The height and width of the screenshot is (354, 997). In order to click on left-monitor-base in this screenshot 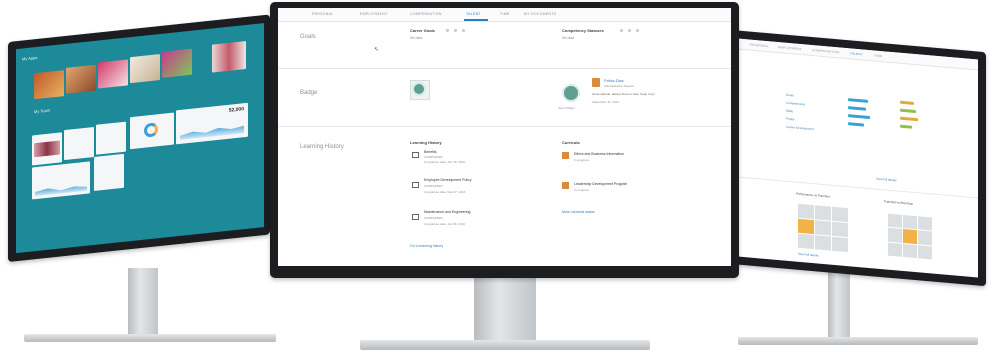, I will do `click(150, 338)`.